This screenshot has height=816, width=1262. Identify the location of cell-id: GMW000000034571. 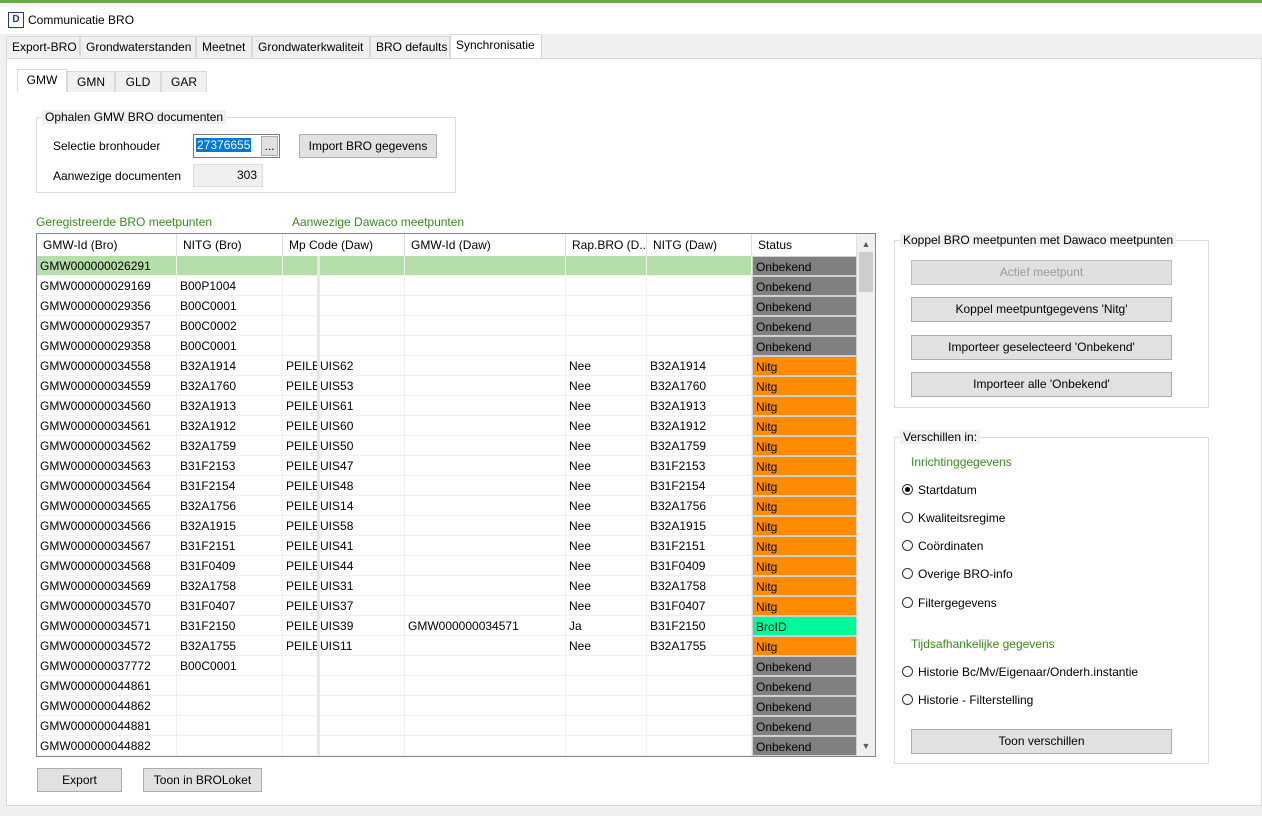
(107, 626).